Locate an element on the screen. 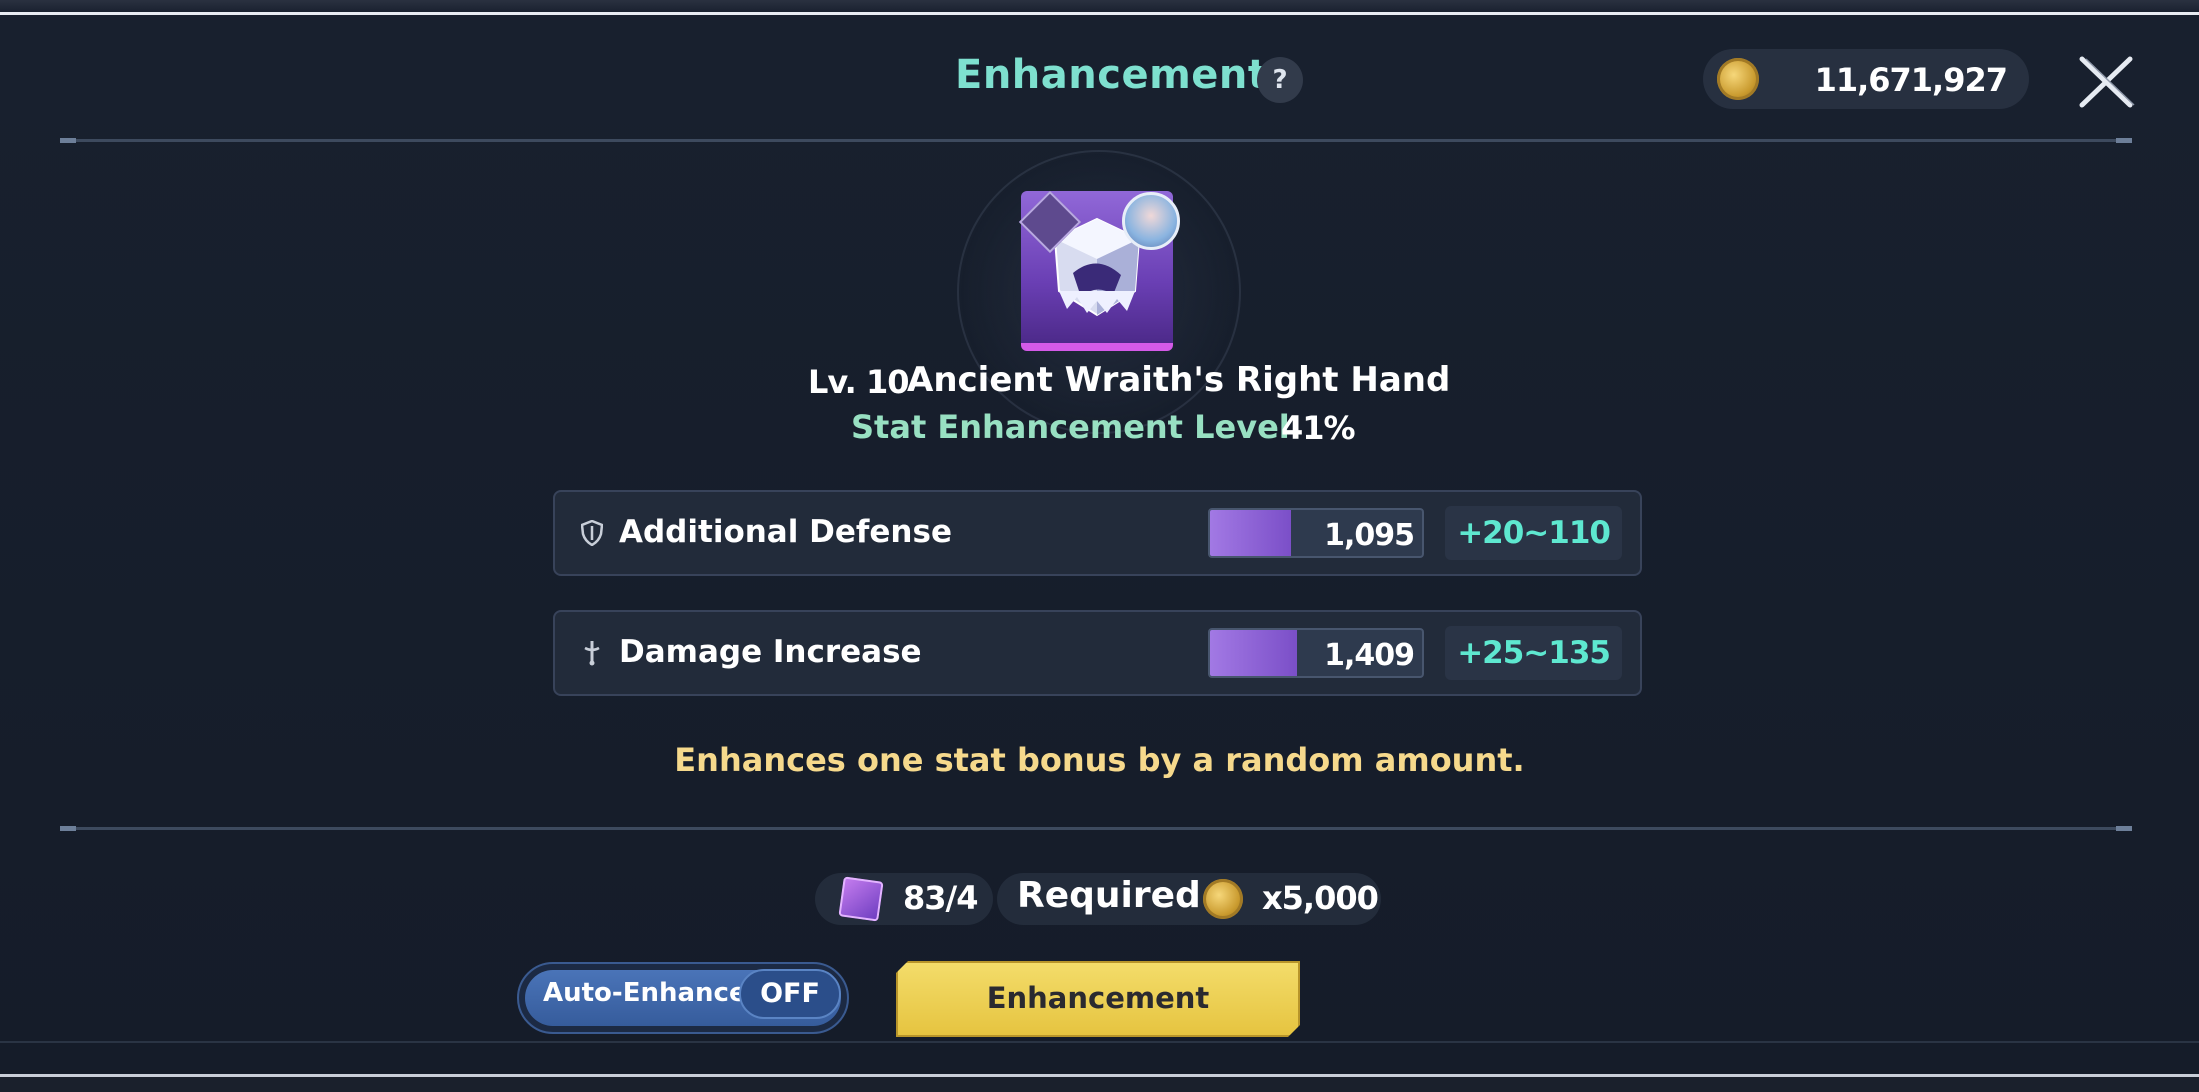 The height and width of the screenshot is (1092, 2199). auto-enhance-toggle: Auto-Enhance OFF is located at coordinates (683, 998).